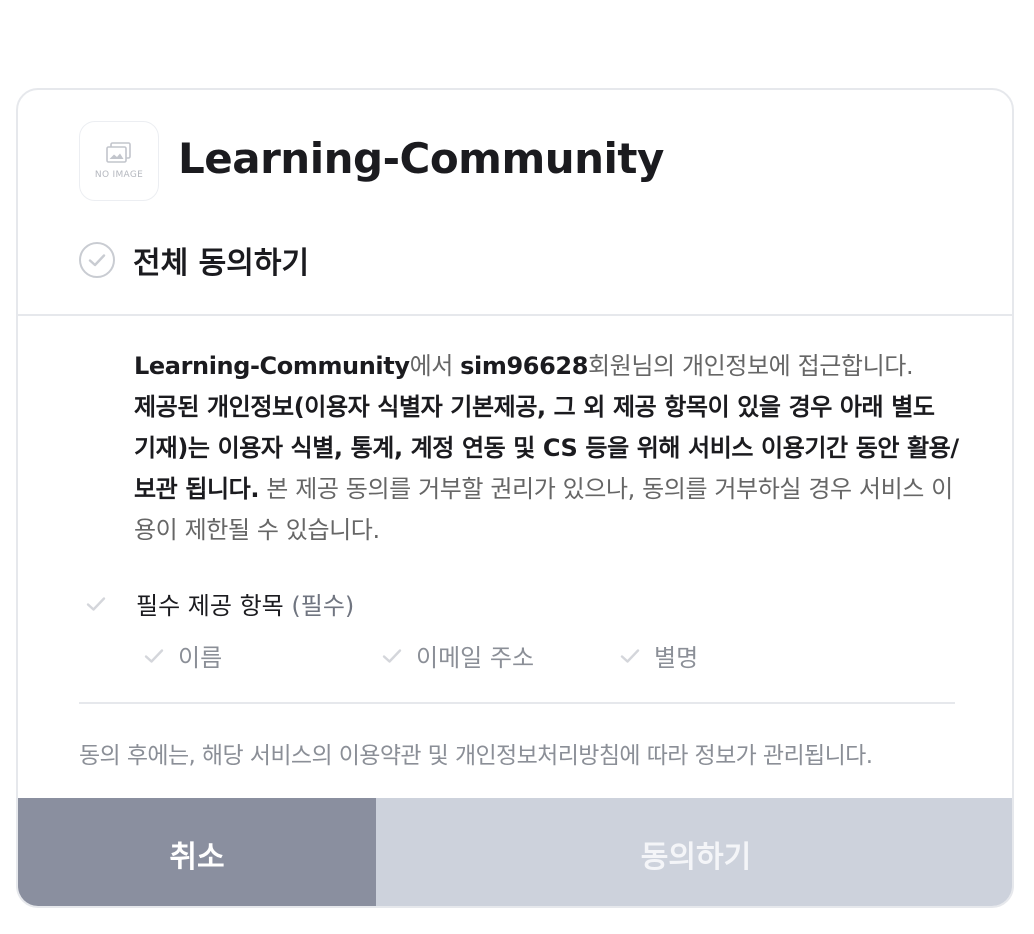 The height and width of the screenshot is (934, 1034). What do you see at coordinates (524, 366) in the screenshot?
I see `consent-user-id: sim96628` at bounding box center [524, 366].